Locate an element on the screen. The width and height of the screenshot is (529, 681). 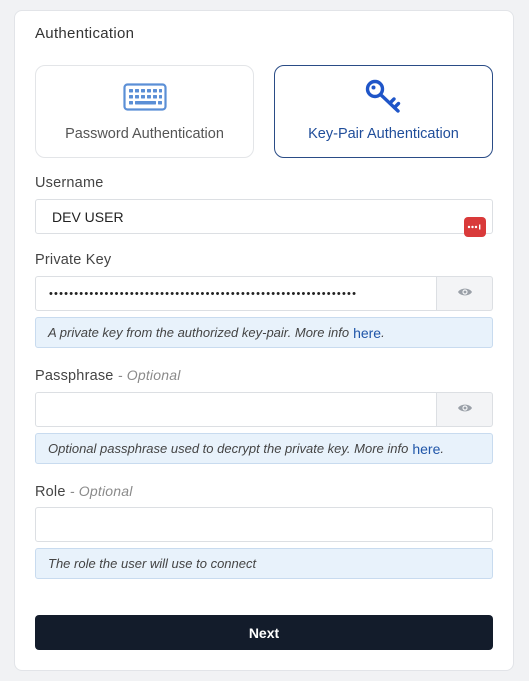
keyboard-icon is located at coordinates (144, 97).